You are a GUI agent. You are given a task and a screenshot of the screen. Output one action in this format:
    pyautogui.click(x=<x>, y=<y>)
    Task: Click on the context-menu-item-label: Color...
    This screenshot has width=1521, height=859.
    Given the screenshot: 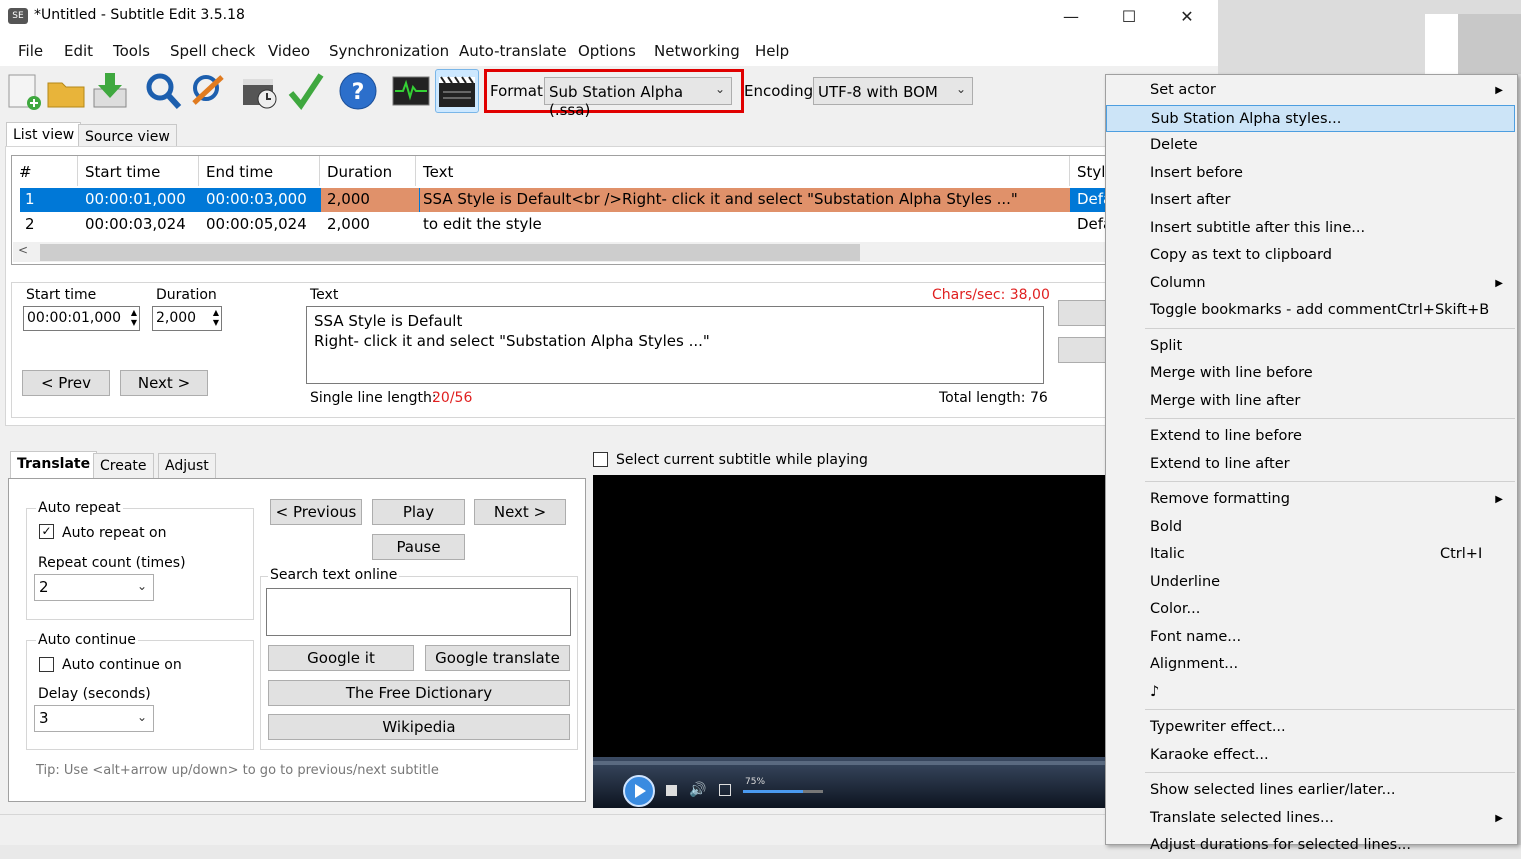 What is the action you would take?
    pyautogui.click(x=1175, y=609)
    